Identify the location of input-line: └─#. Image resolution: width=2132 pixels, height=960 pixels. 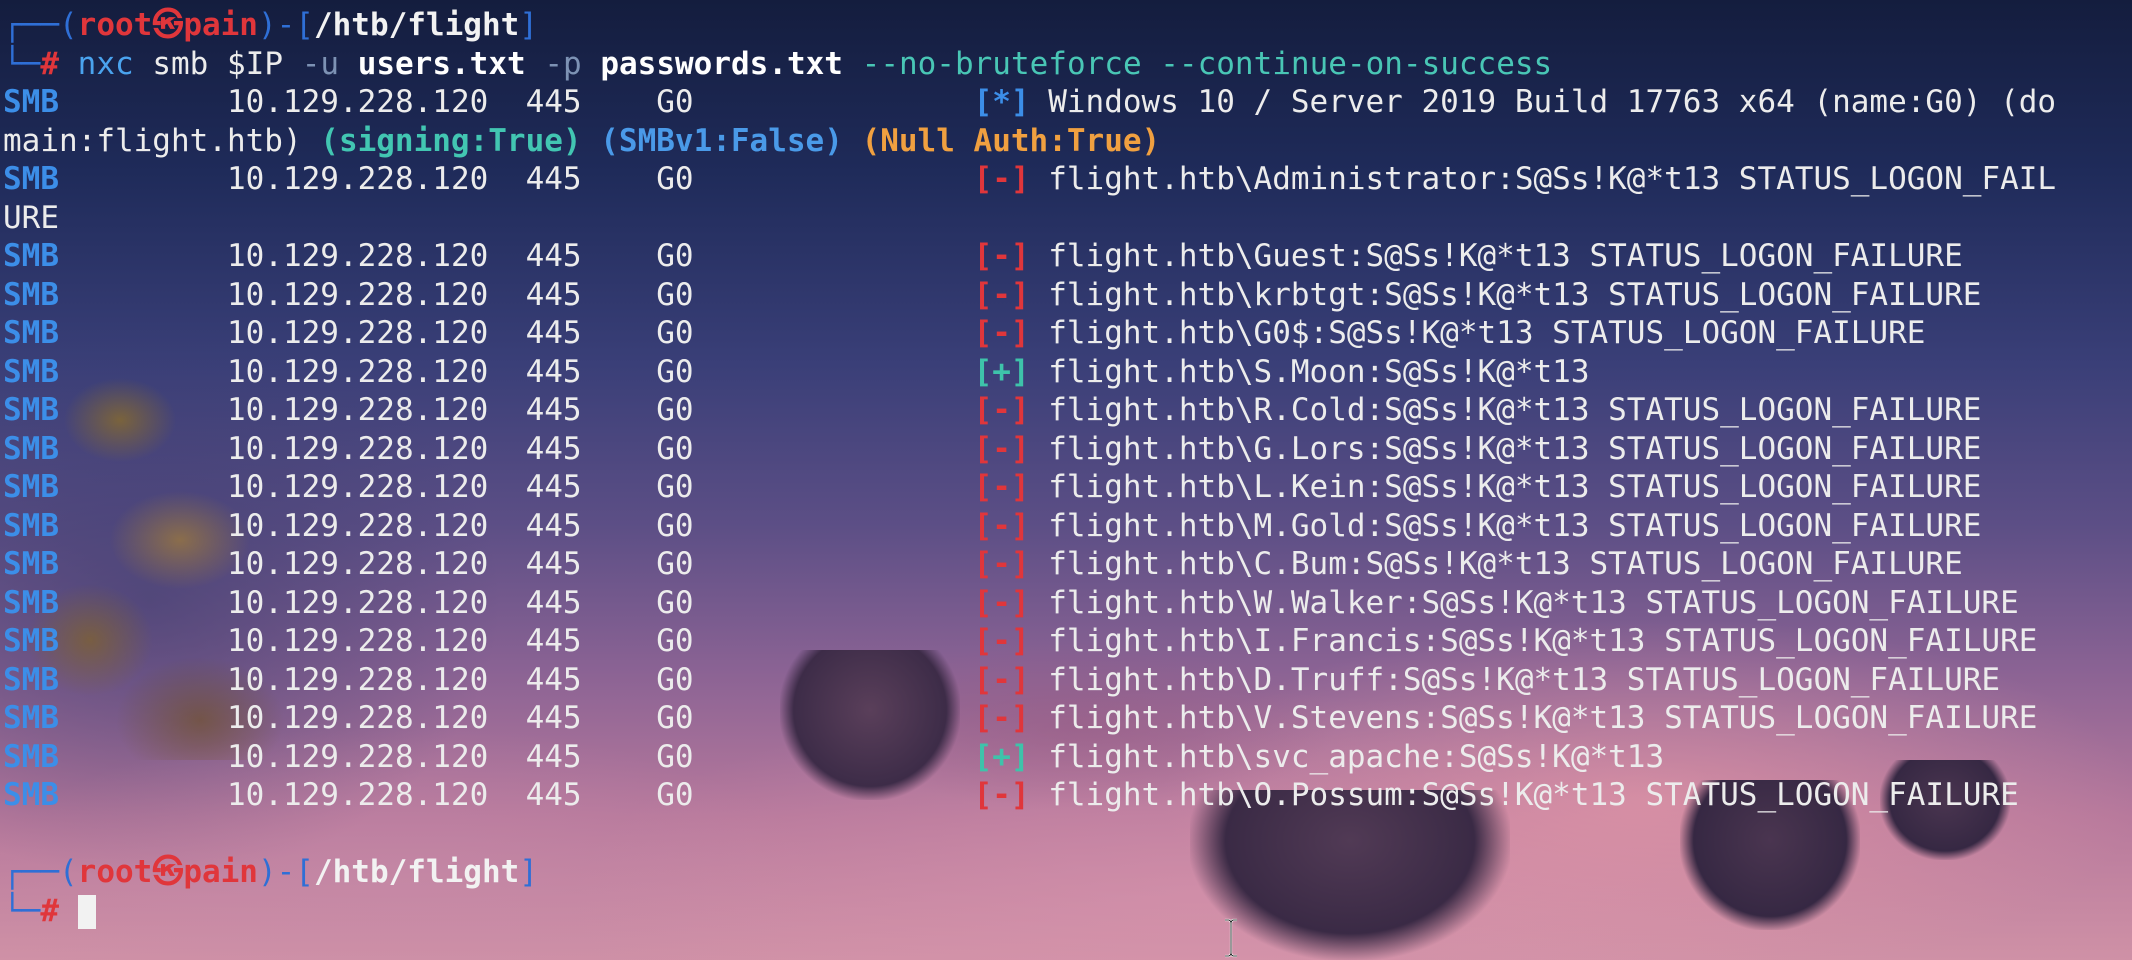
(1067, 911).